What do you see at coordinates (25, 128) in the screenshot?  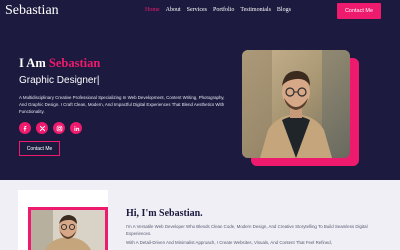 I see `facebook-icon` at bounding box center [25, 128].